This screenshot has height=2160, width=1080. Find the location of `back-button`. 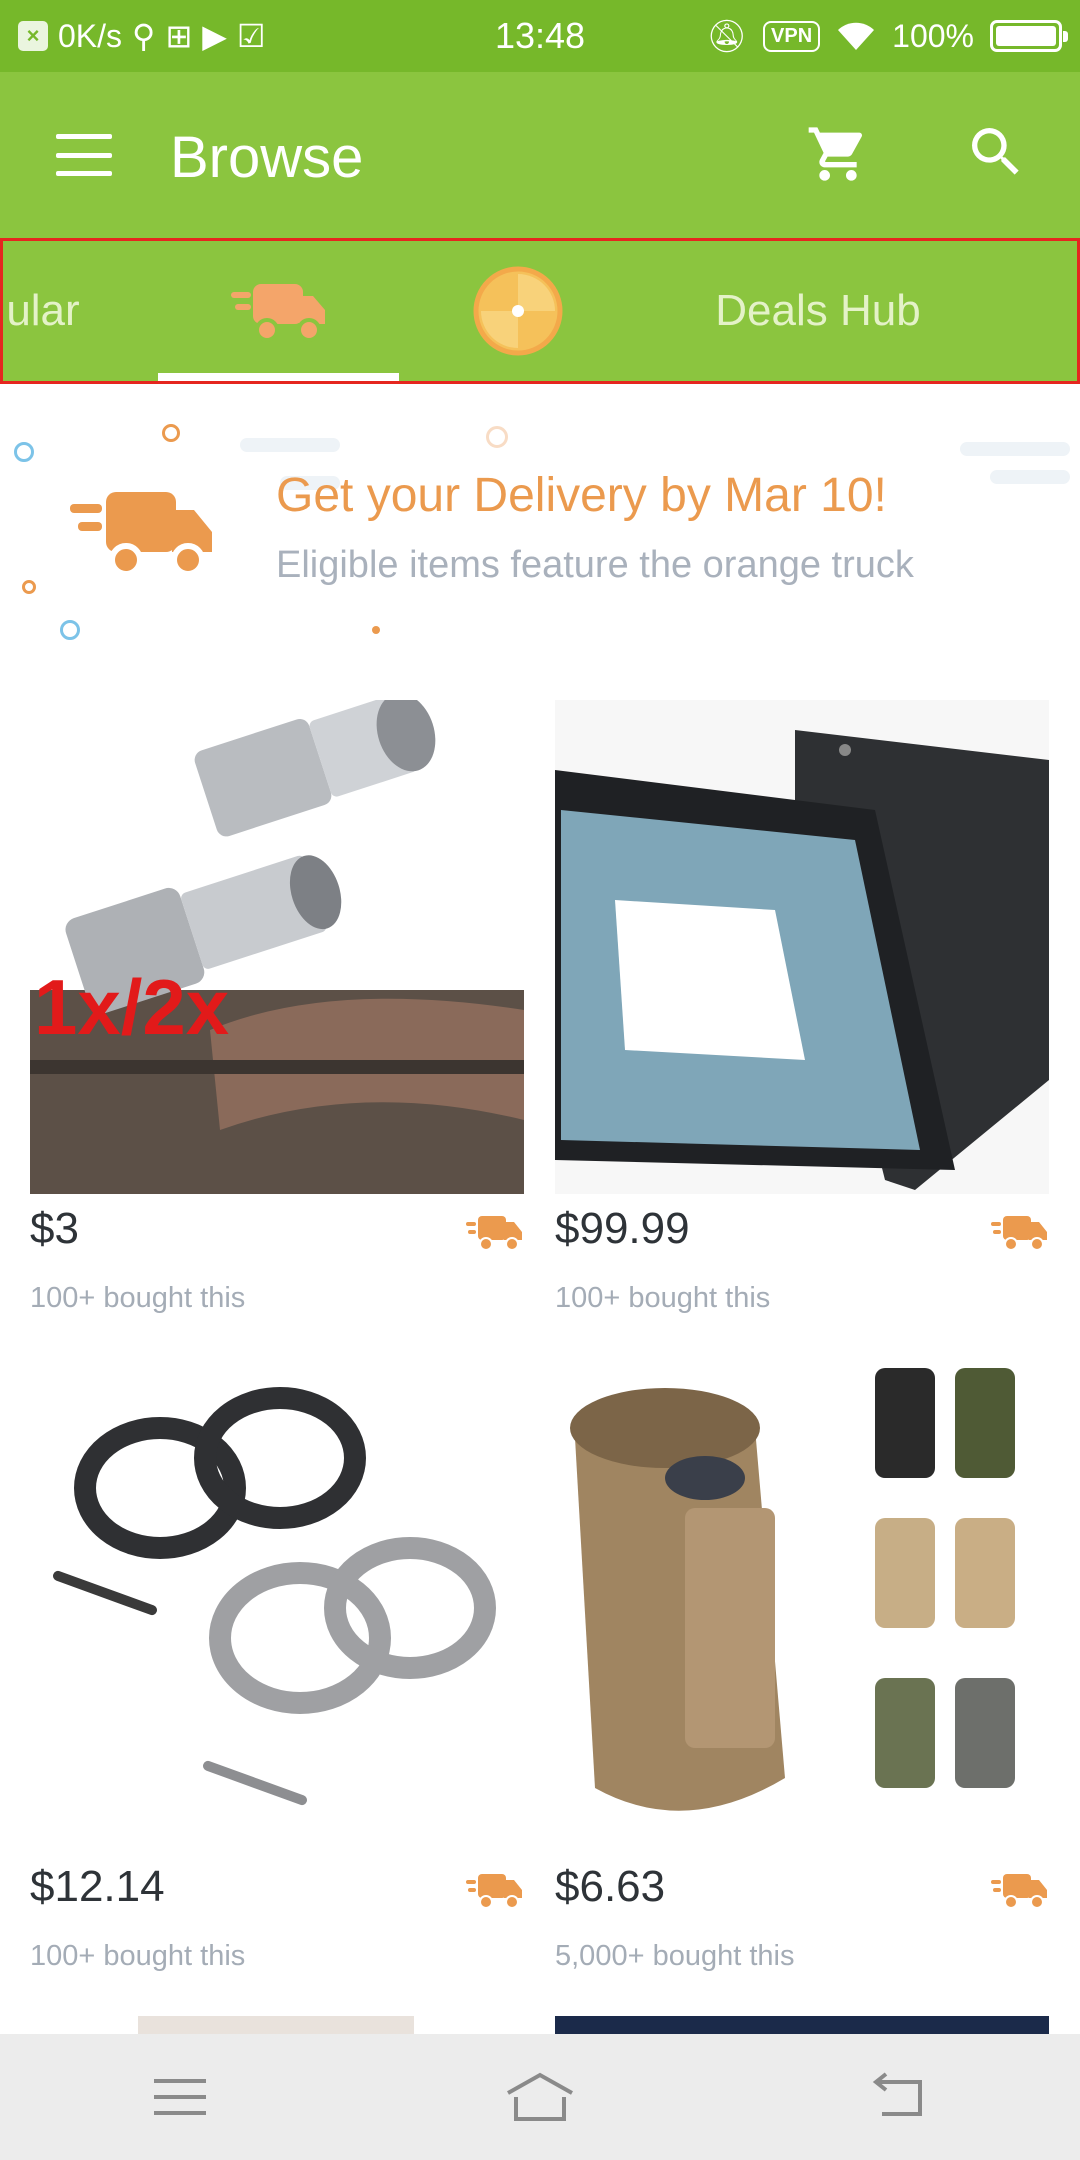

back-button is located at coordinates (900, 2097).